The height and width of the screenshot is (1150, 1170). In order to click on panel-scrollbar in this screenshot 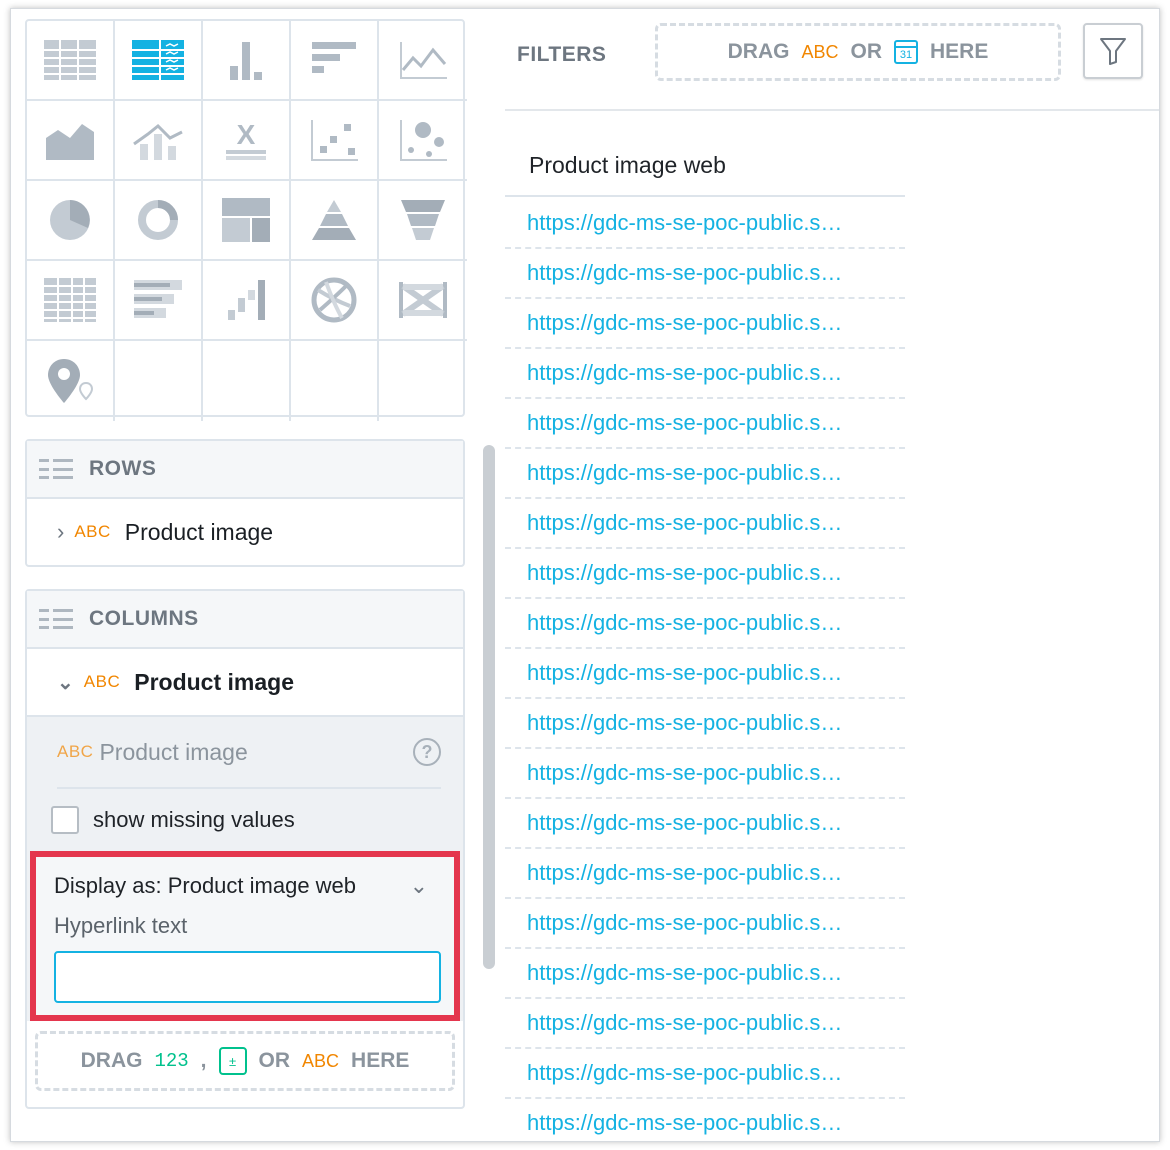, I will do `click(489, 793)`.